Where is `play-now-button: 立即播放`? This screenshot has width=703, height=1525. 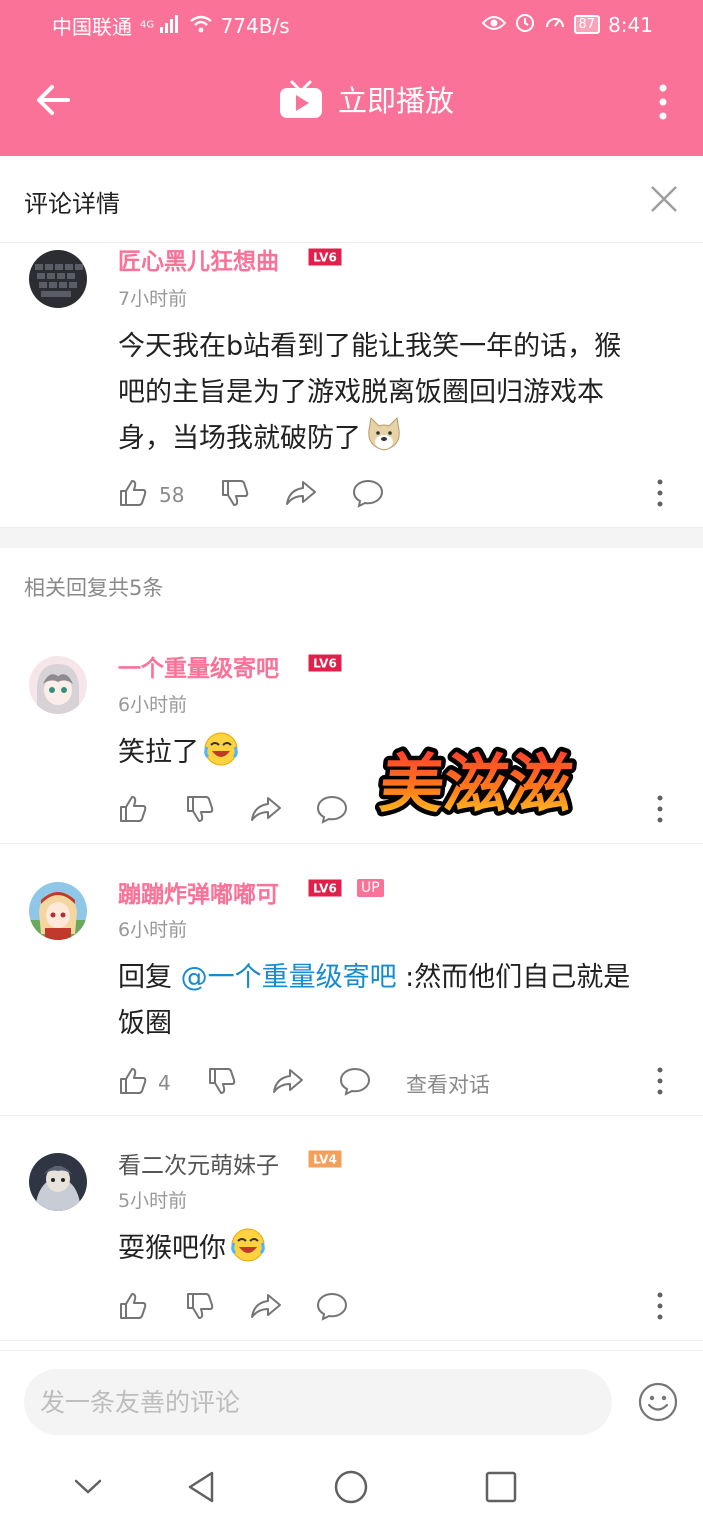
play-now-button: 立即播放 is located at coordinates (366, 99).